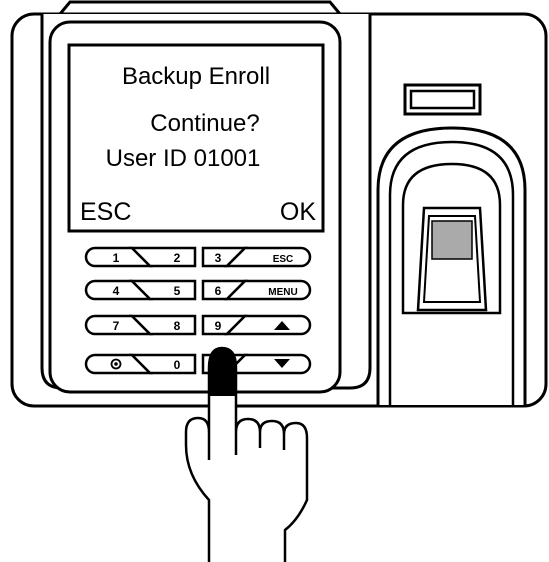  I want to click on key-6-label: 6, so click(218, 291).